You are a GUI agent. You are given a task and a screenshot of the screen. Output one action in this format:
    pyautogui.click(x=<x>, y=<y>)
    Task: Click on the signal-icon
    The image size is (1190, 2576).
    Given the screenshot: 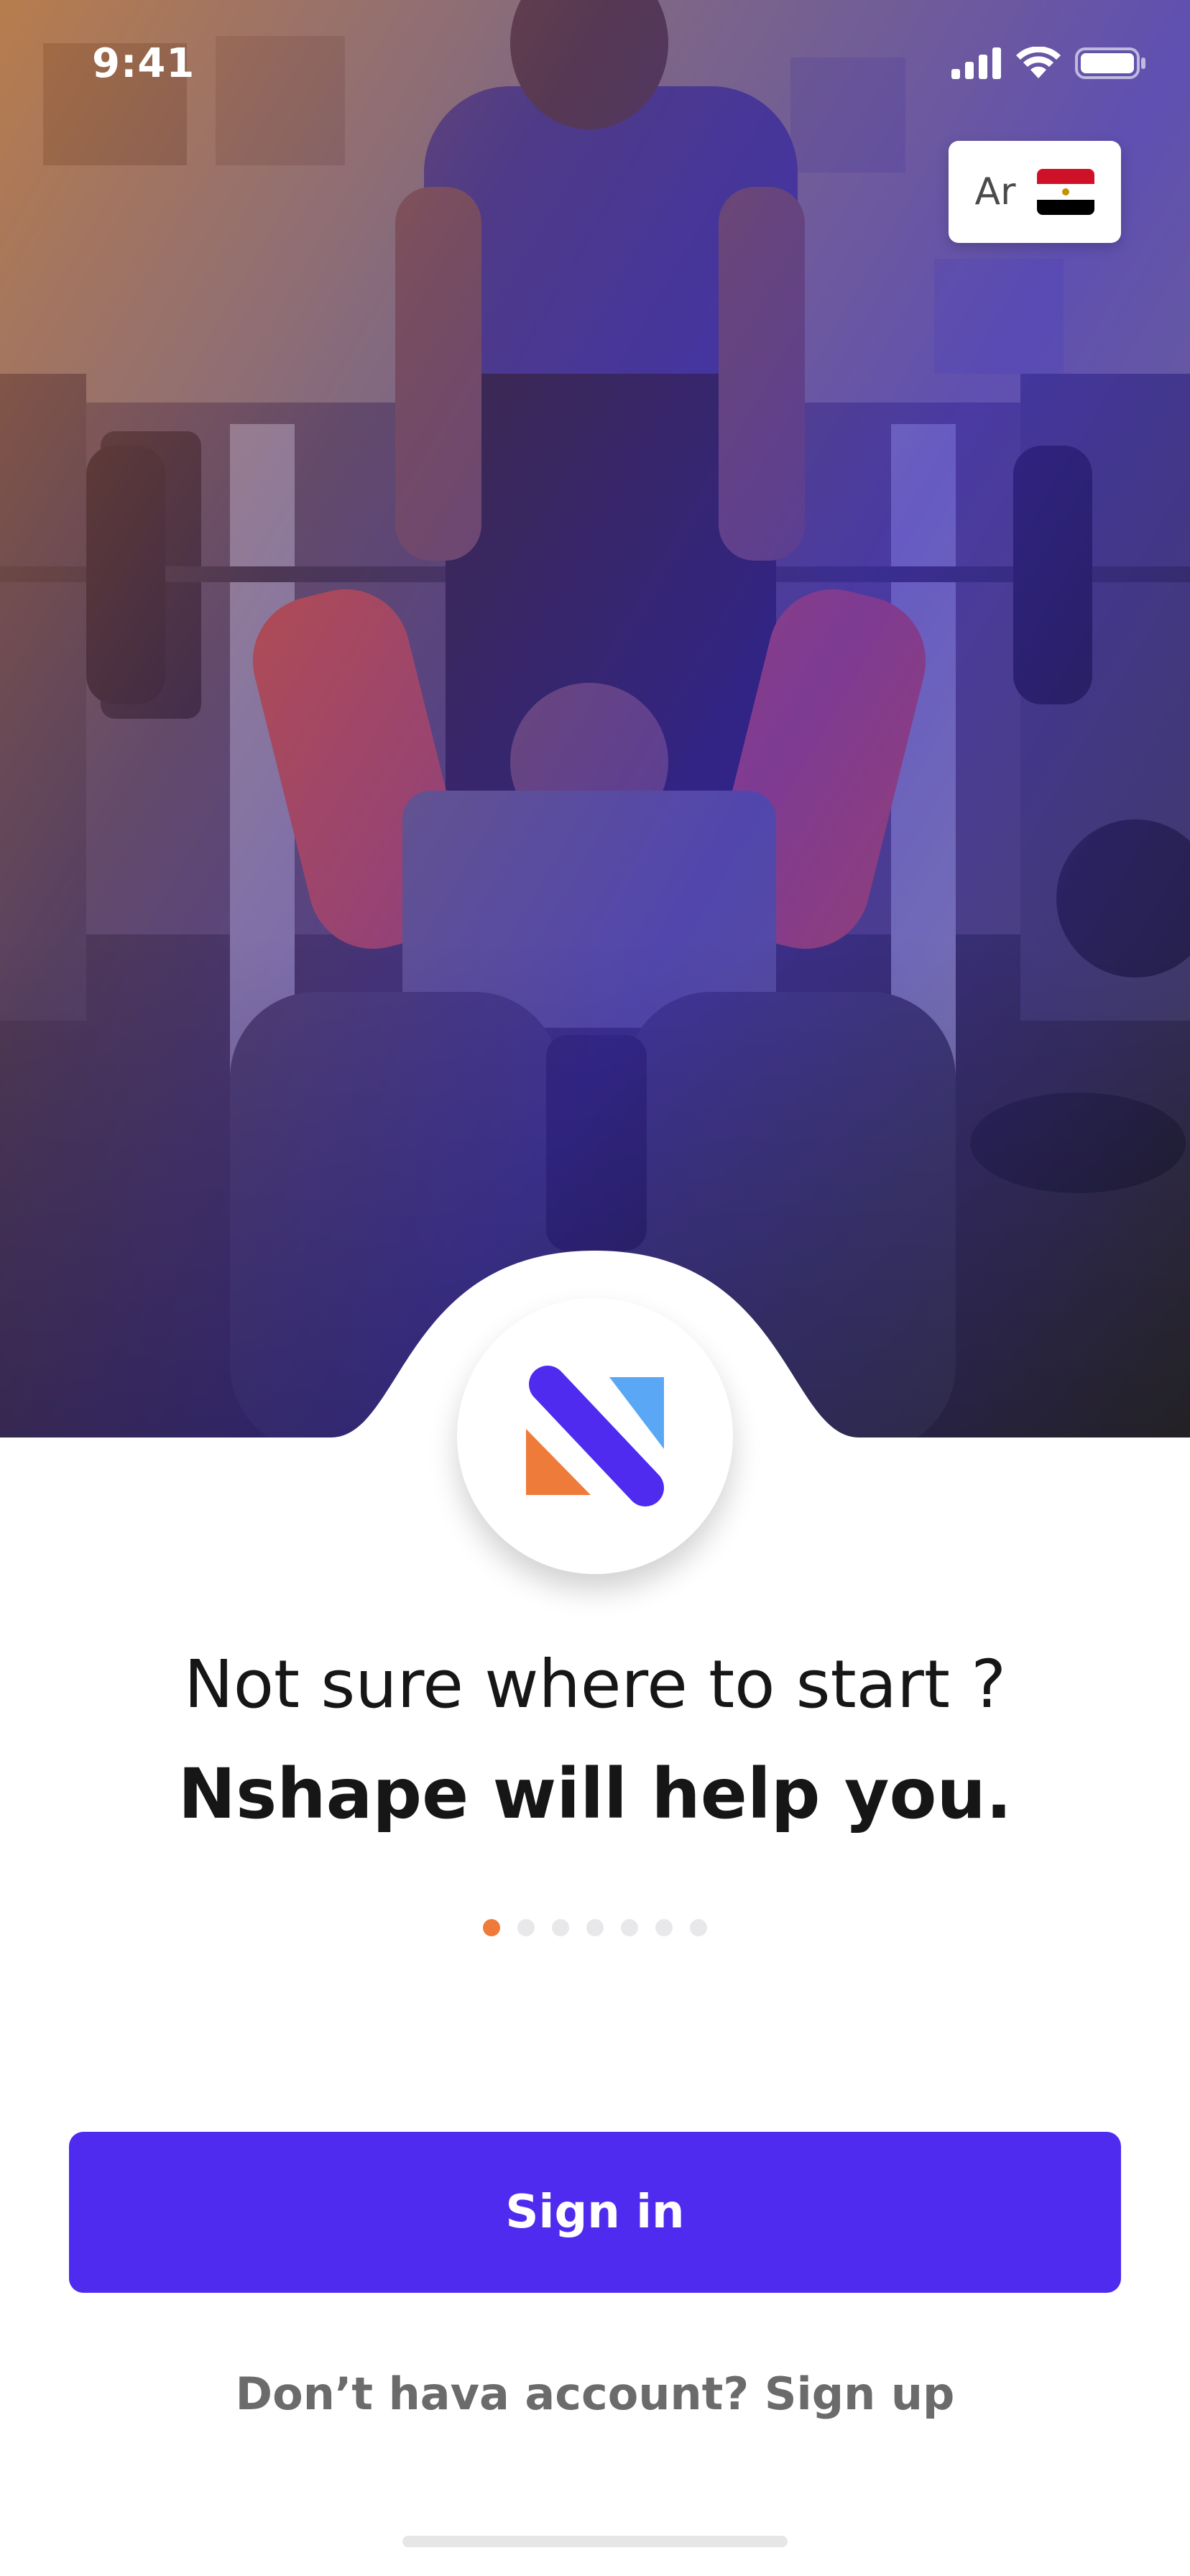 What is the action you would take?
    pyautogui.click(x=976, y=63)
    